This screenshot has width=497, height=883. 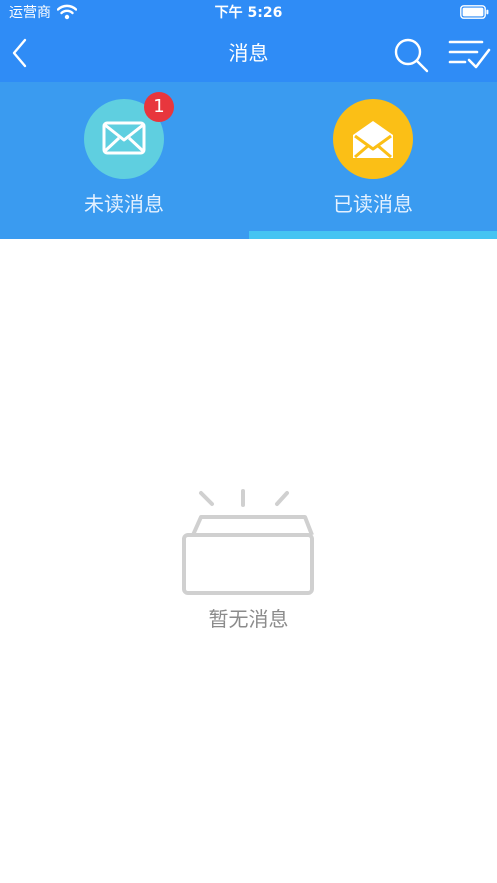 I want to click on tab-read-messages: 已读消息, so click(x=373, y=160).